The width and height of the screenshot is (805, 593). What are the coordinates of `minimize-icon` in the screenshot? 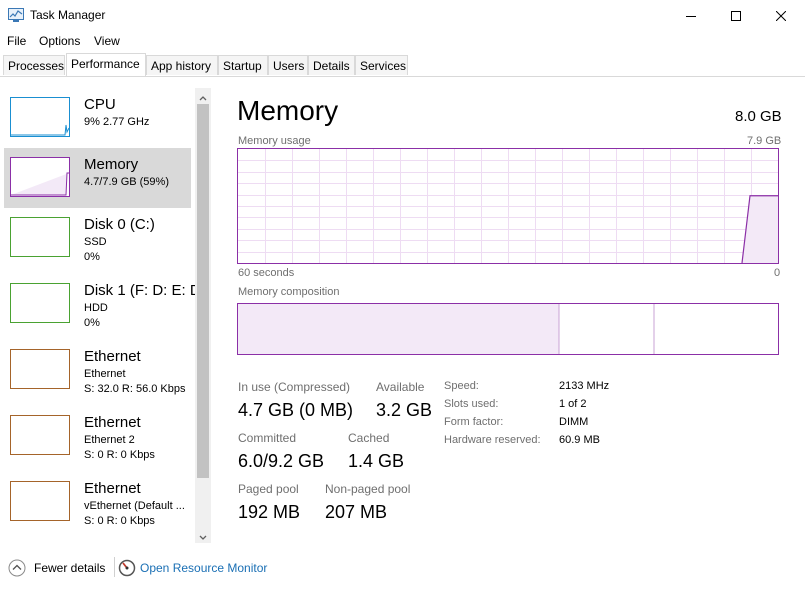 It's located at (691, 16).